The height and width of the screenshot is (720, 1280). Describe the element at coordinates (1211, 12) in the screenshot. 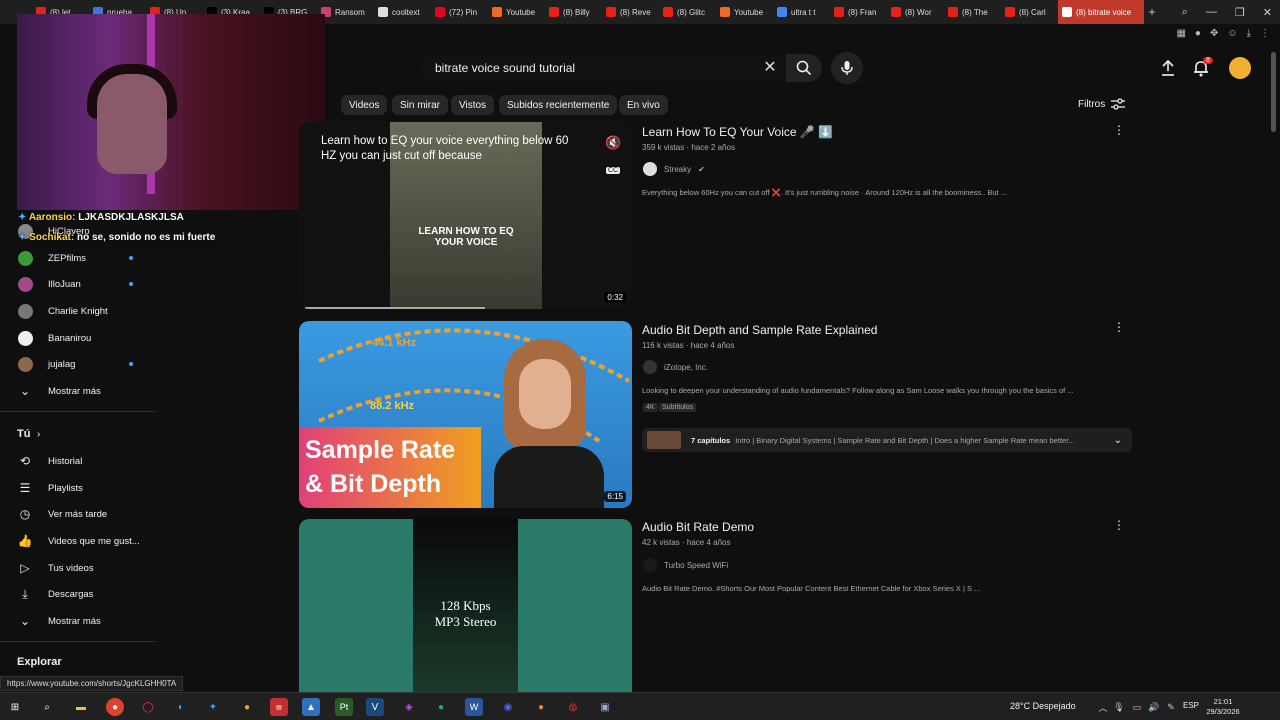

I see `minimize-icon: —` at that location.